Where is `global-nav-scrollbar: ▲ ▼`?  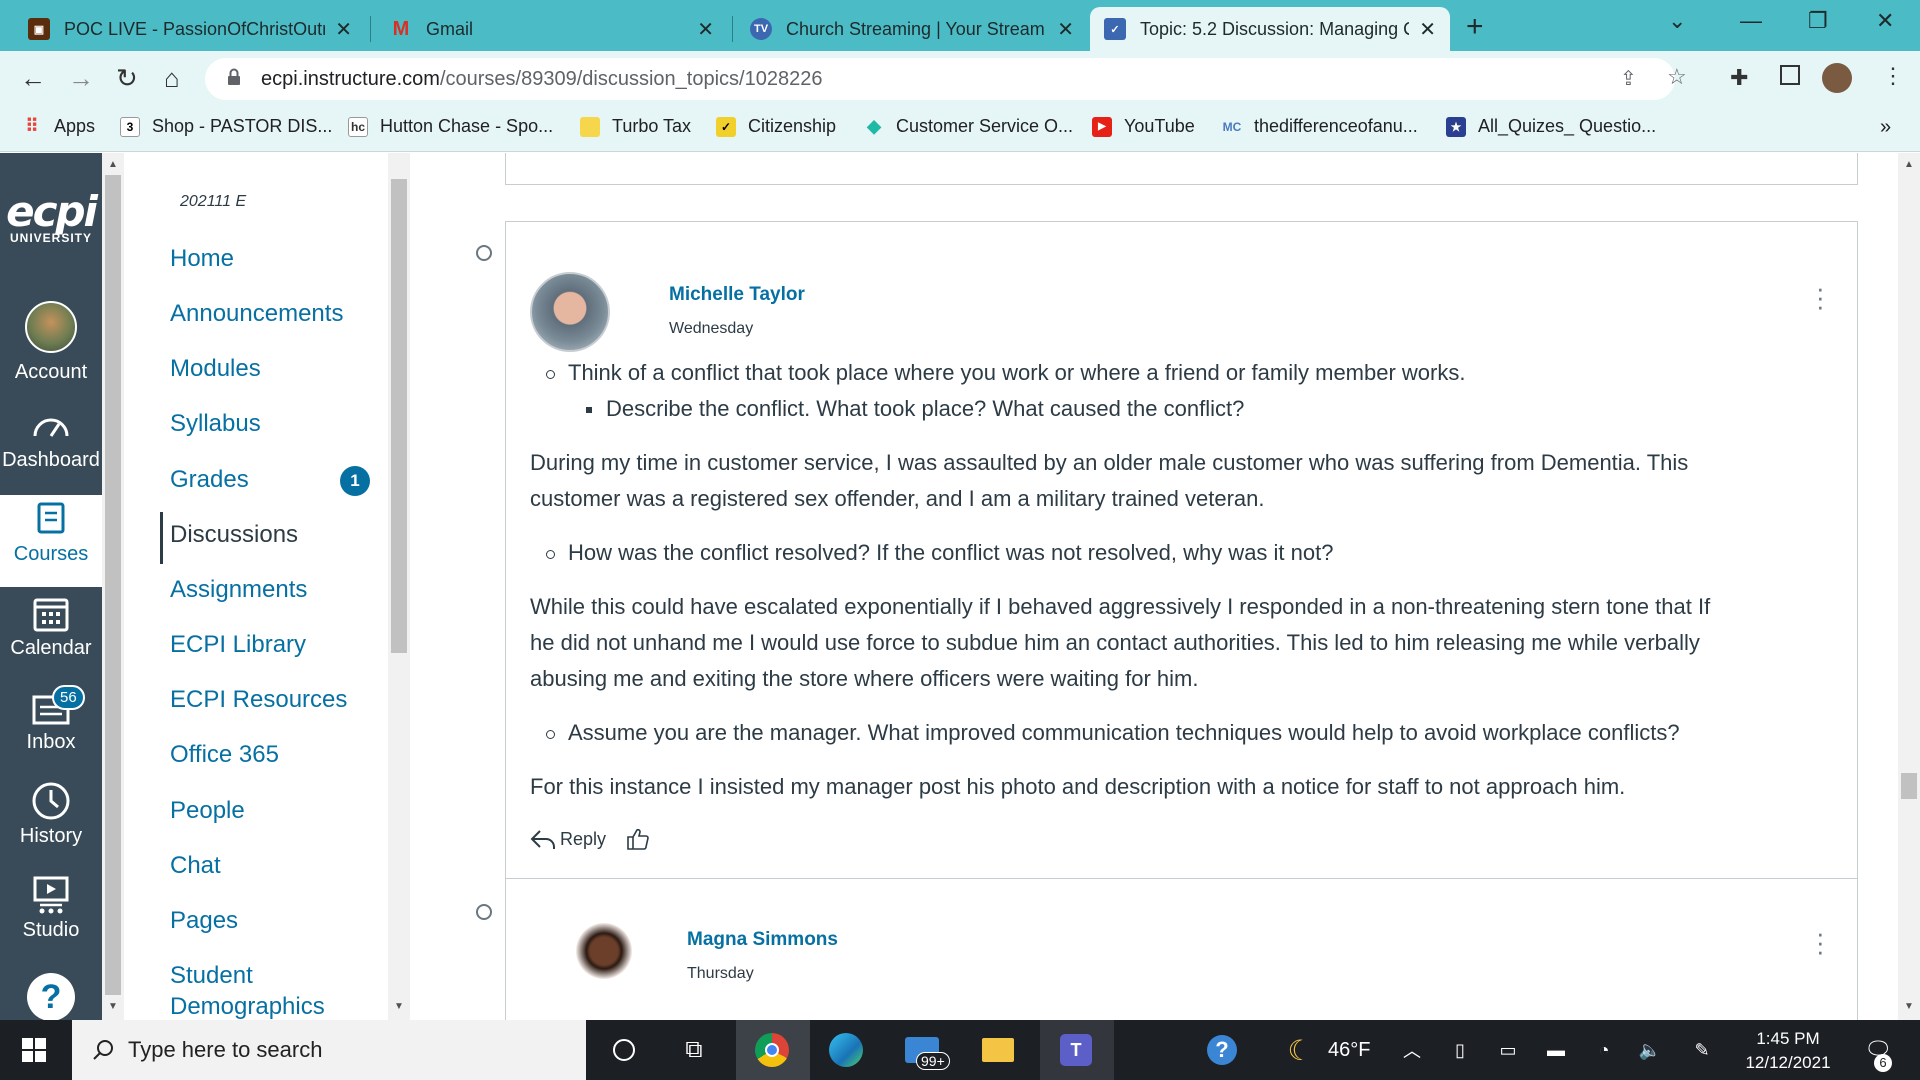
global-nav-scrollbar: ▲ ▼ is located at coordinates (113, 586).